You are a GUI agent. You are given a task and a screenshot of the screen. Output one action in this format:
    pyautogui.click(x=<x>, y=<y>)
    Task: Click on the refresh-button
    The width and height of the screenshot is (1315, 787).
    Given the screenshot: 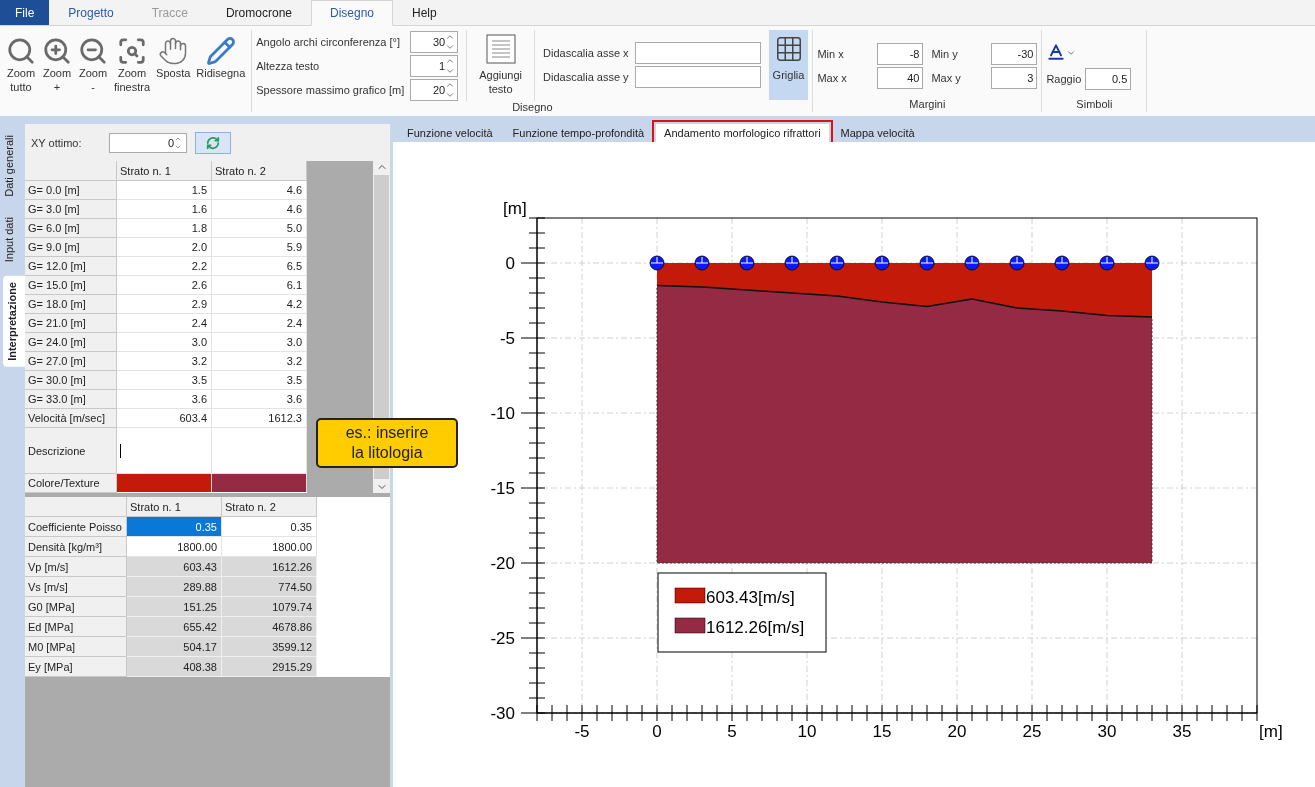 What is the action you would take?
    pyautogui.click(x=213, y=142)
    